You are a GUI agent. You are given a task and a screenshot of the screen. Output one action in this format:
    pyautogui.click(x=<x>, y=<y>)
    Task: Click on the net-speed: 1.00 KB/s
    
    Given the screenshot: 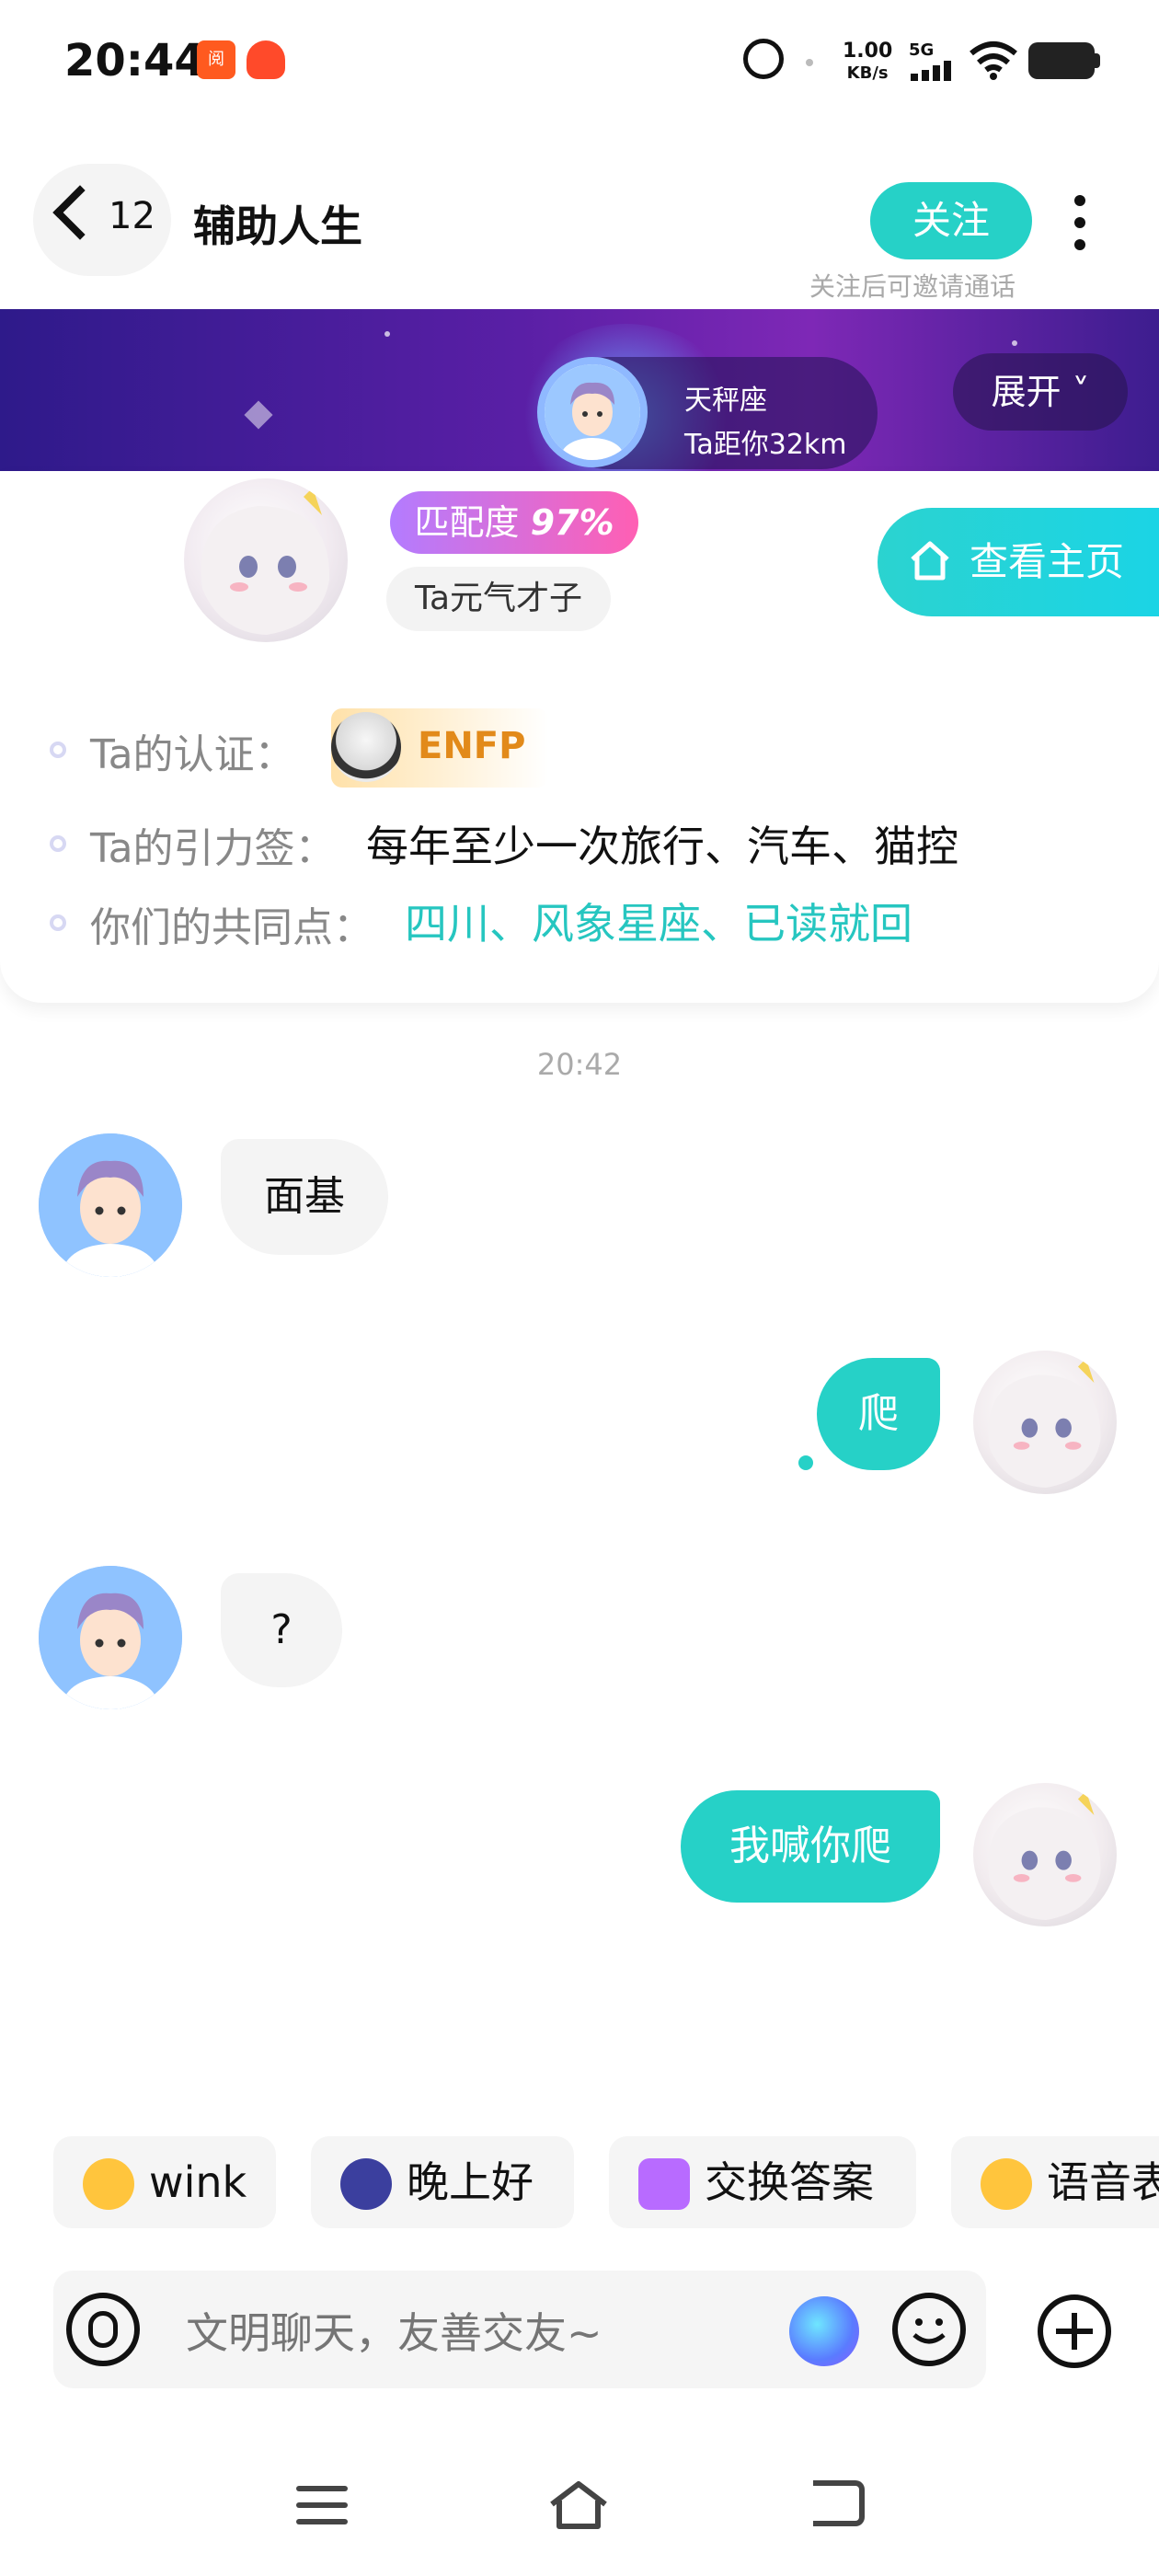 What is the action you would take?
    pyautogui.click(x=867, y=62)
    